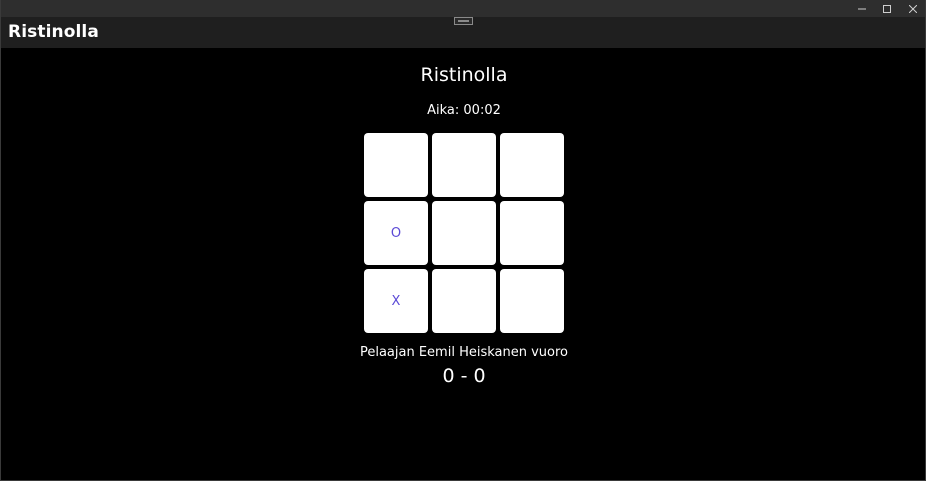 This screenshot has height=481, width=926. I want to click on minimize-icon, so click(862, 8).